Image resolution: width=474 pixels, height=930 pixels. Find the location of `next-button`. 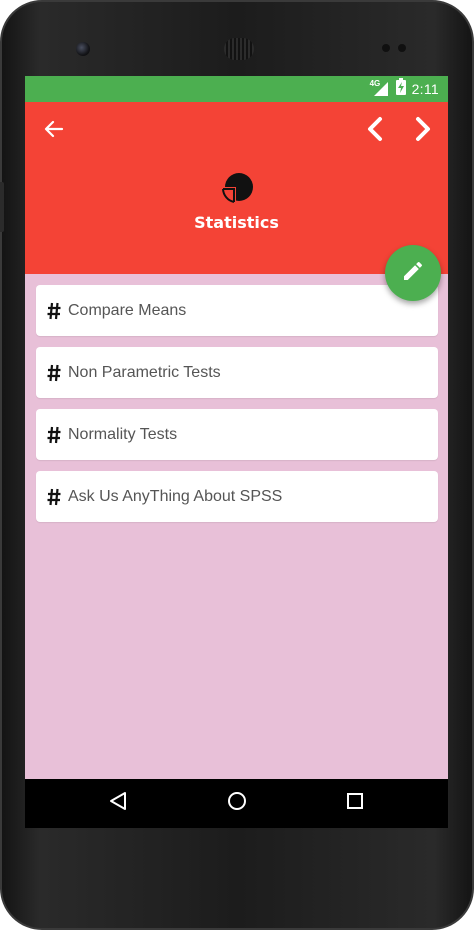

next-button is located at coordinates (423, 131).